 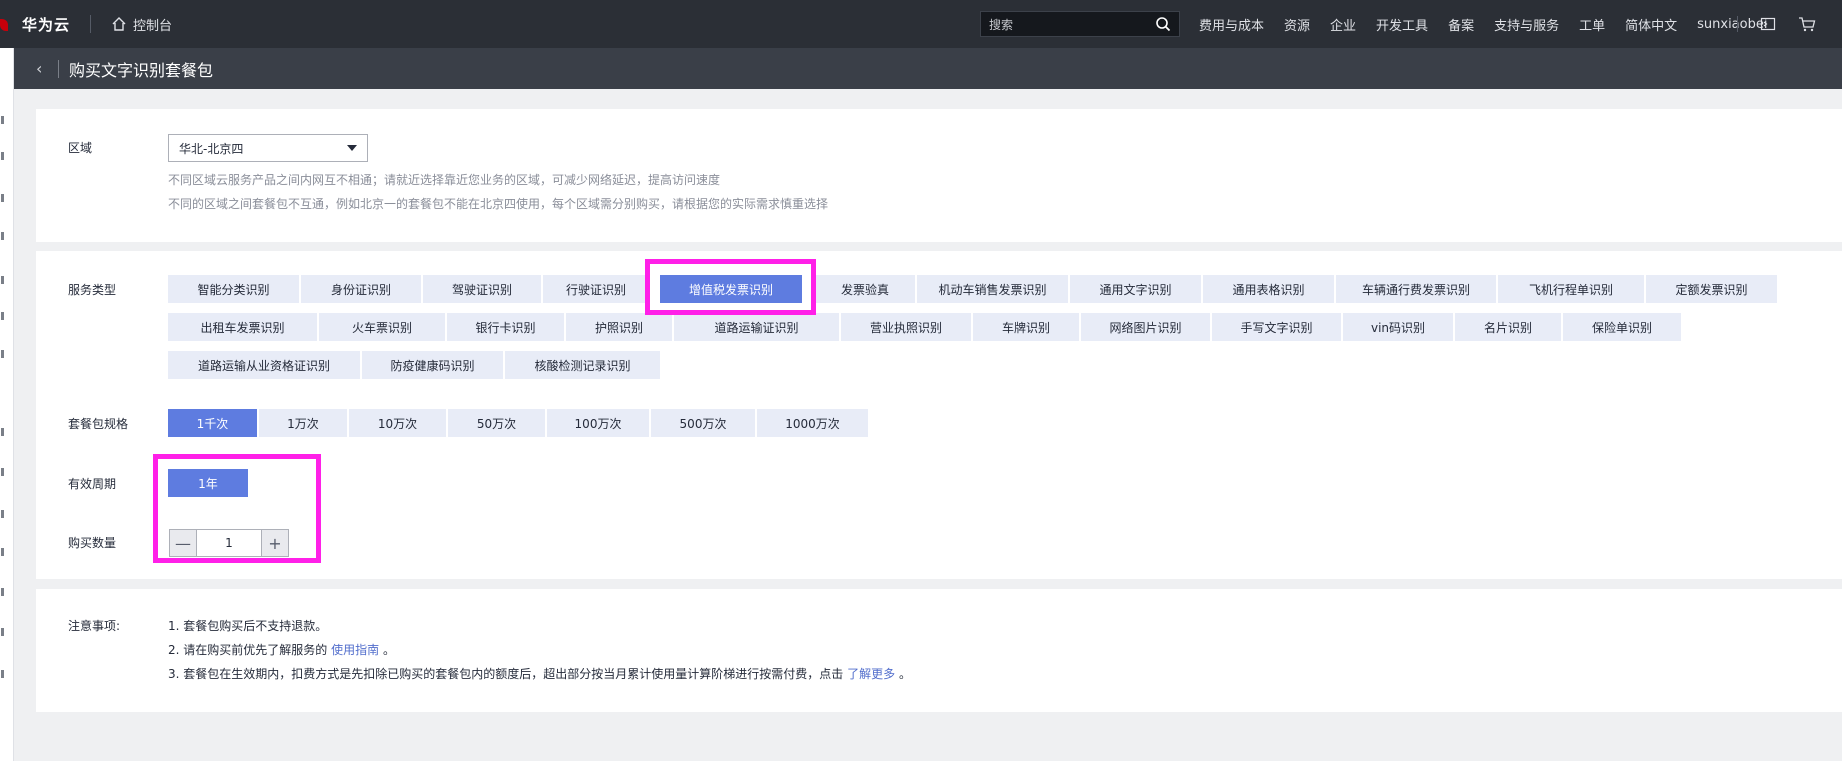 I want to click on service-option: 道路运输证识别, so click(x=756, y=327).